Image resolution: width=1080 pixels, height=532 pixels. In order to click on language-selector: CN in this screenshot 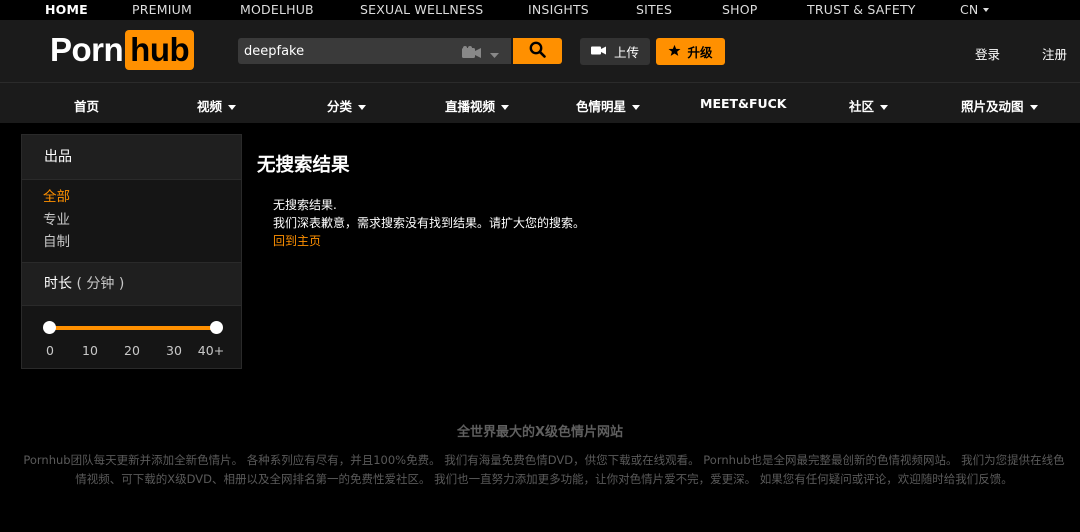, I will do `click(975, 9)`.